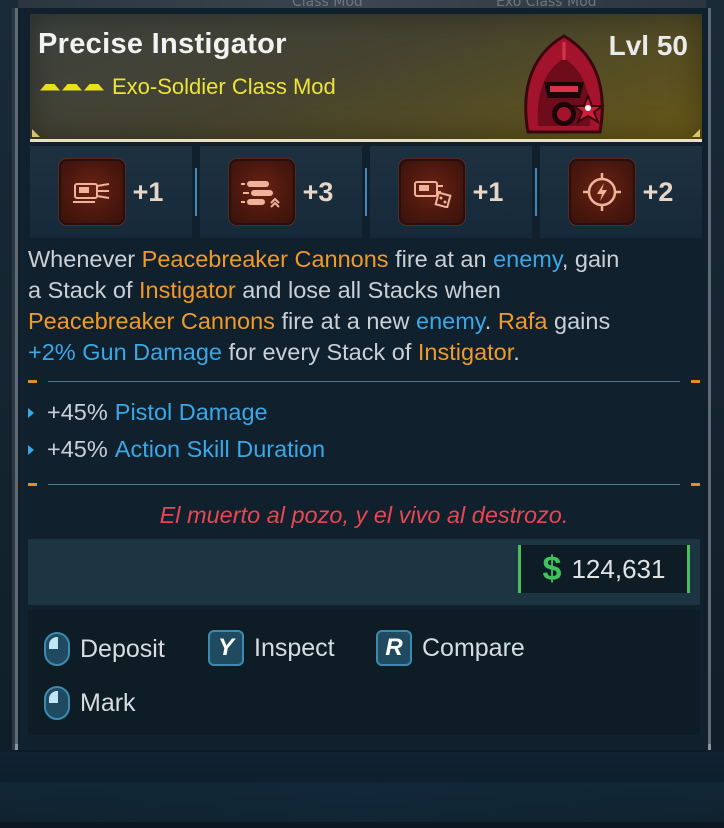  What do you see at coordinates (362, 790) in the screenshot?
I see `background-bottom` at bounding box center [362, 790].